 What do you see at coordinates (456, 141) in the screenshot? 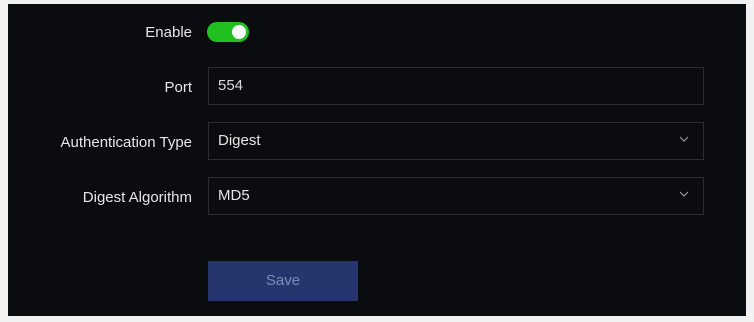
I see `authentication-type-select: Digest` at bounding box center [456, 141].